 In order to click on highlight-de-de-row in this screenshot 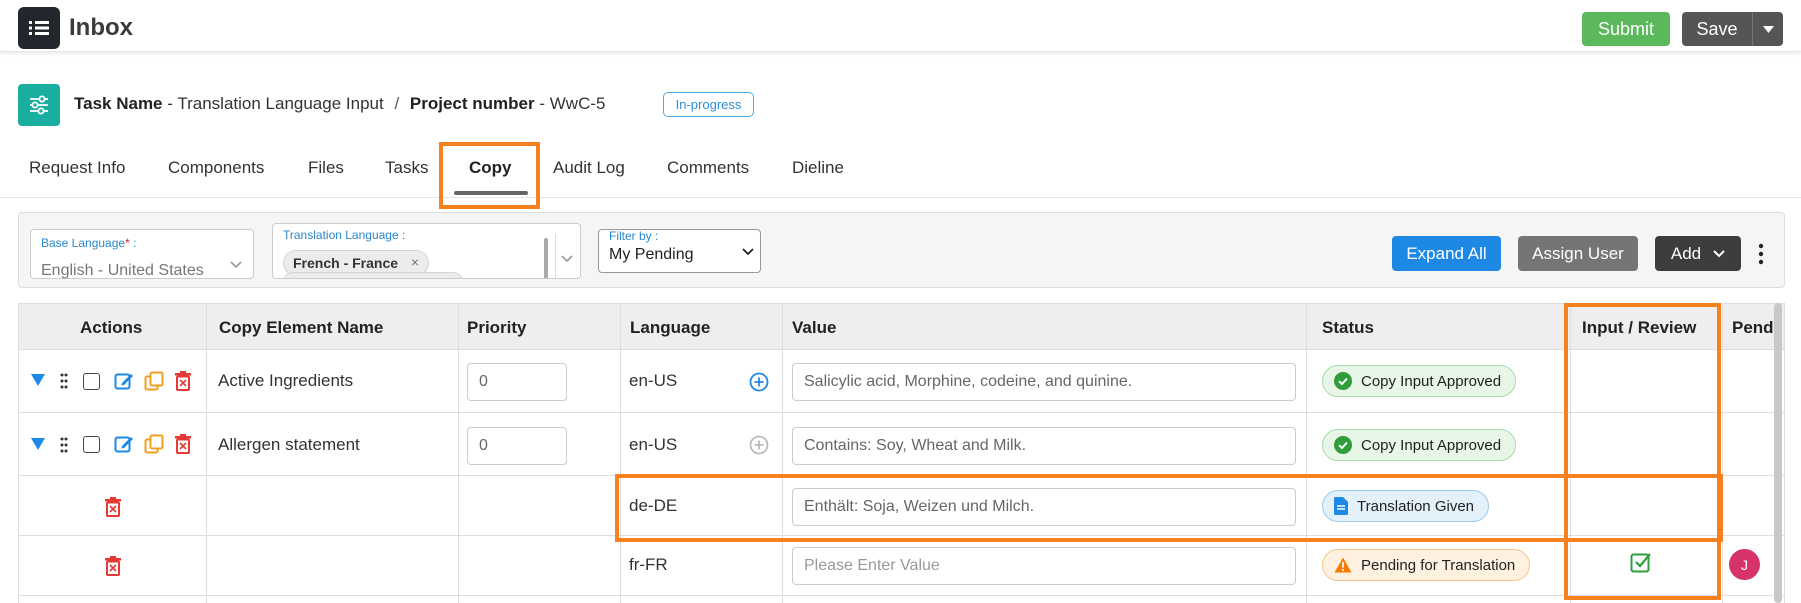, I will do `click(1169, 508)`.